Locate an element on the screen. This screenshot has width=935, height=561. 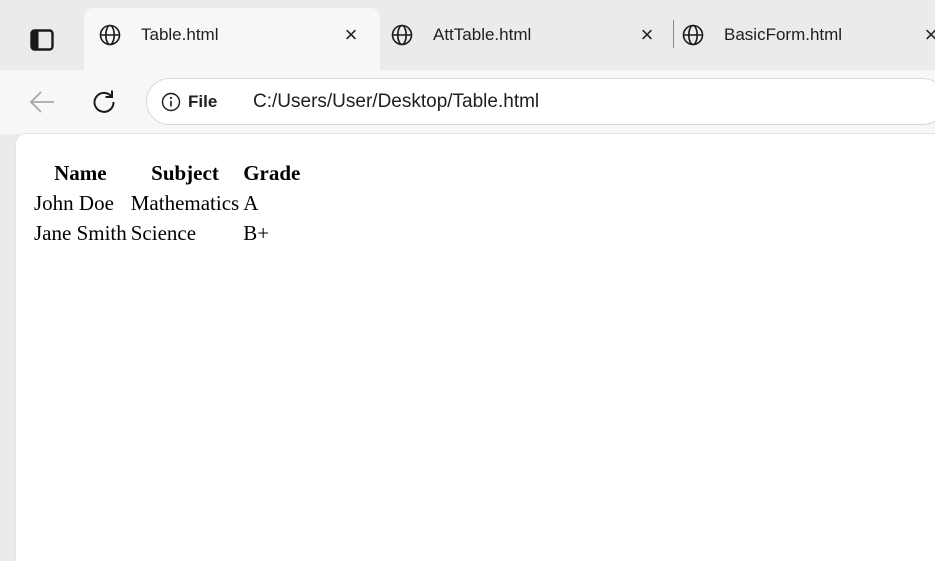
cell-subject: Science is located at coordinates (163, 233).